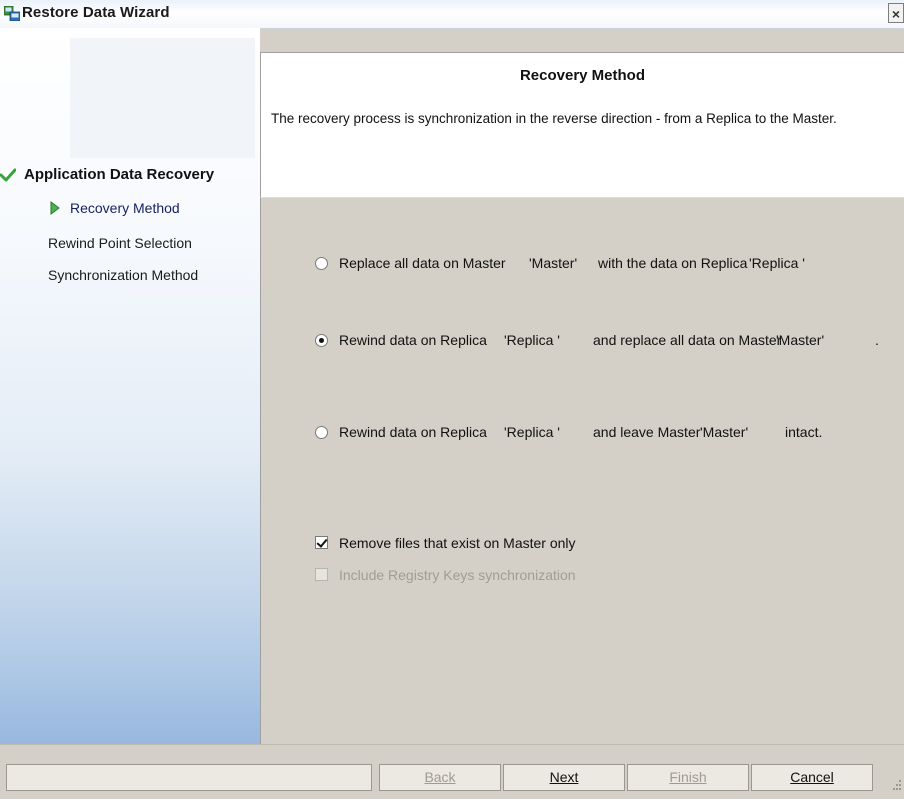  What do you see at coordinates (877, 340) in the screenshot?
I see `option-text: .` at bounding box center [877, 340].